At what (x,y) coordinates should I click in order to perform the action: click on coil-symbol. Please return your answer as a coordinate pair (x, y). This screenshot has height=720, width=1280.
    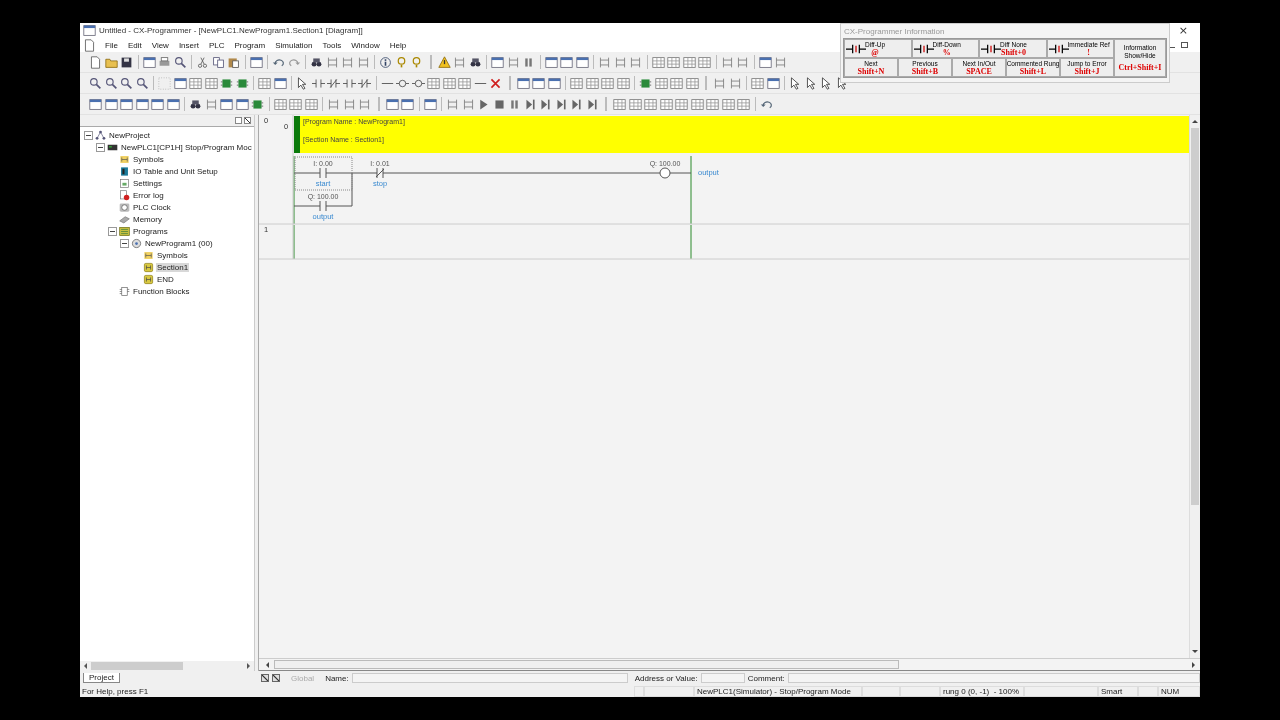
    Looking at the image, I should click on (665, 173).